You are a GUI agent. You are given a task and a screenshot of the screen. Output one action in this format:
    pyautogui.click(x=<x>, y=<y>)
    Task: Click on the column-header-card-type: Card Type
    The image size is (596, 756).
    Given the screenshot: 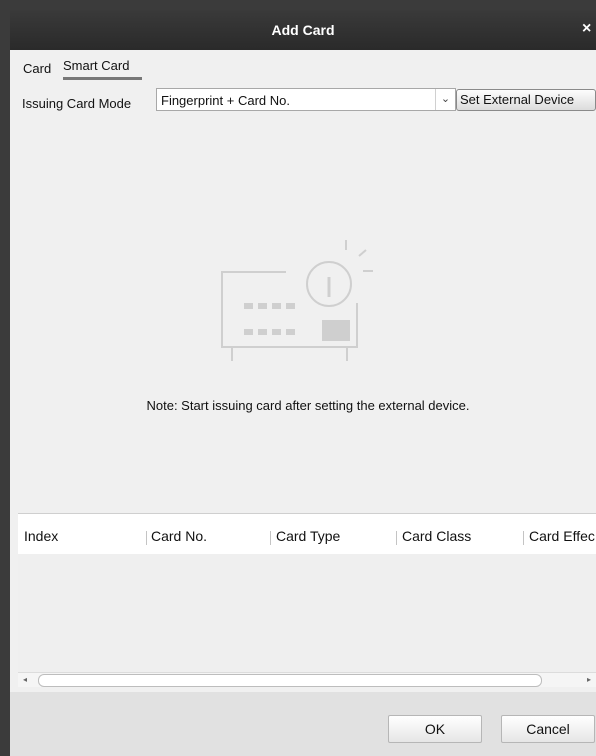 What is the action you would take?
    pyautogui.click(x=308, y=536)
    